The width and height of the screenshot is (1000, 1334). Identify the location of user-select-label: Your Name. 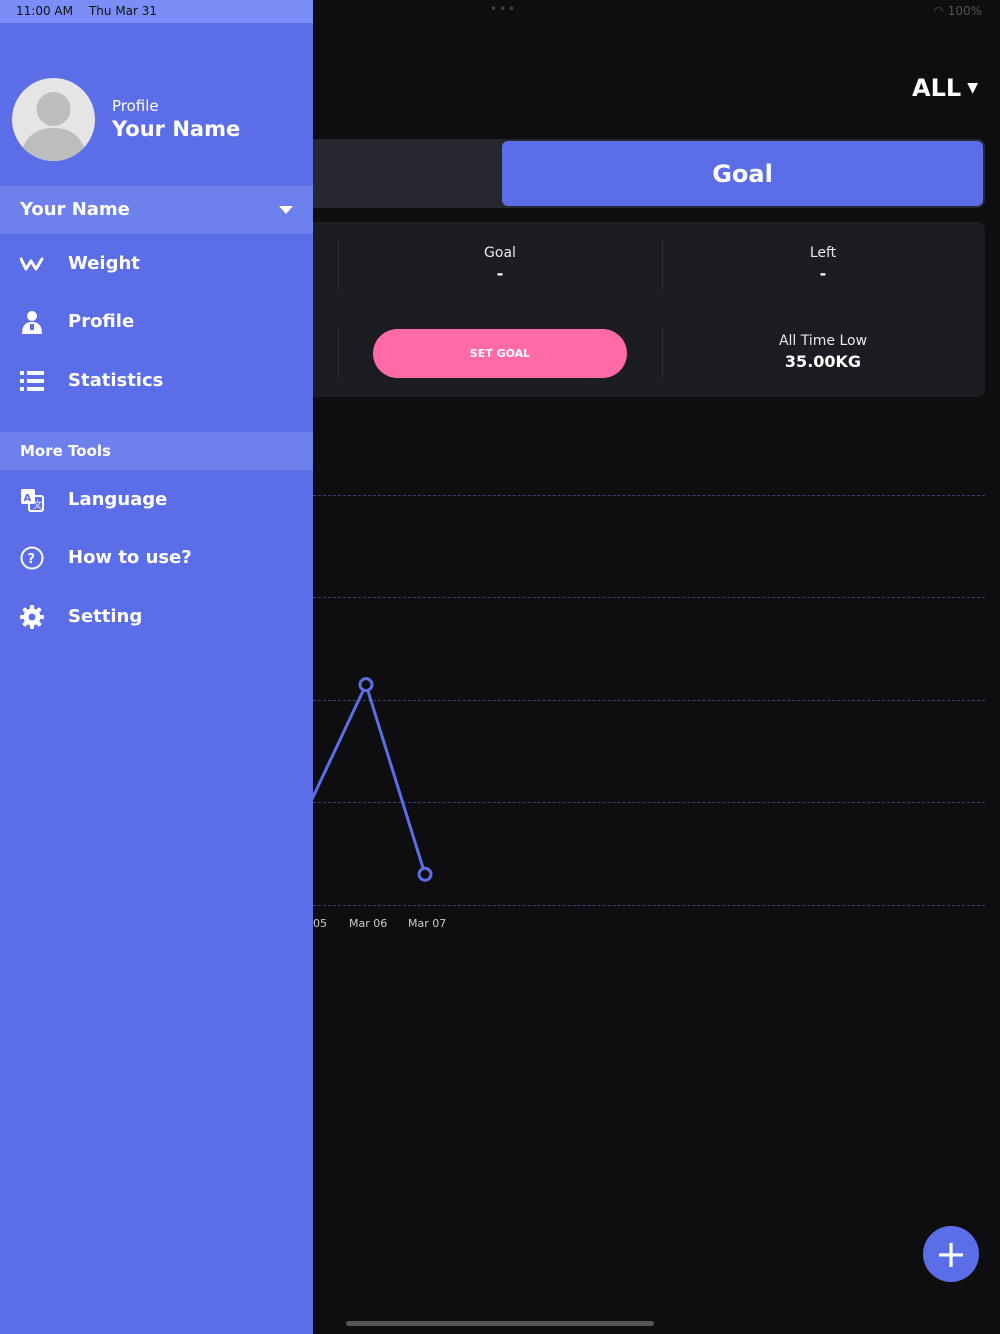
(75, 209).